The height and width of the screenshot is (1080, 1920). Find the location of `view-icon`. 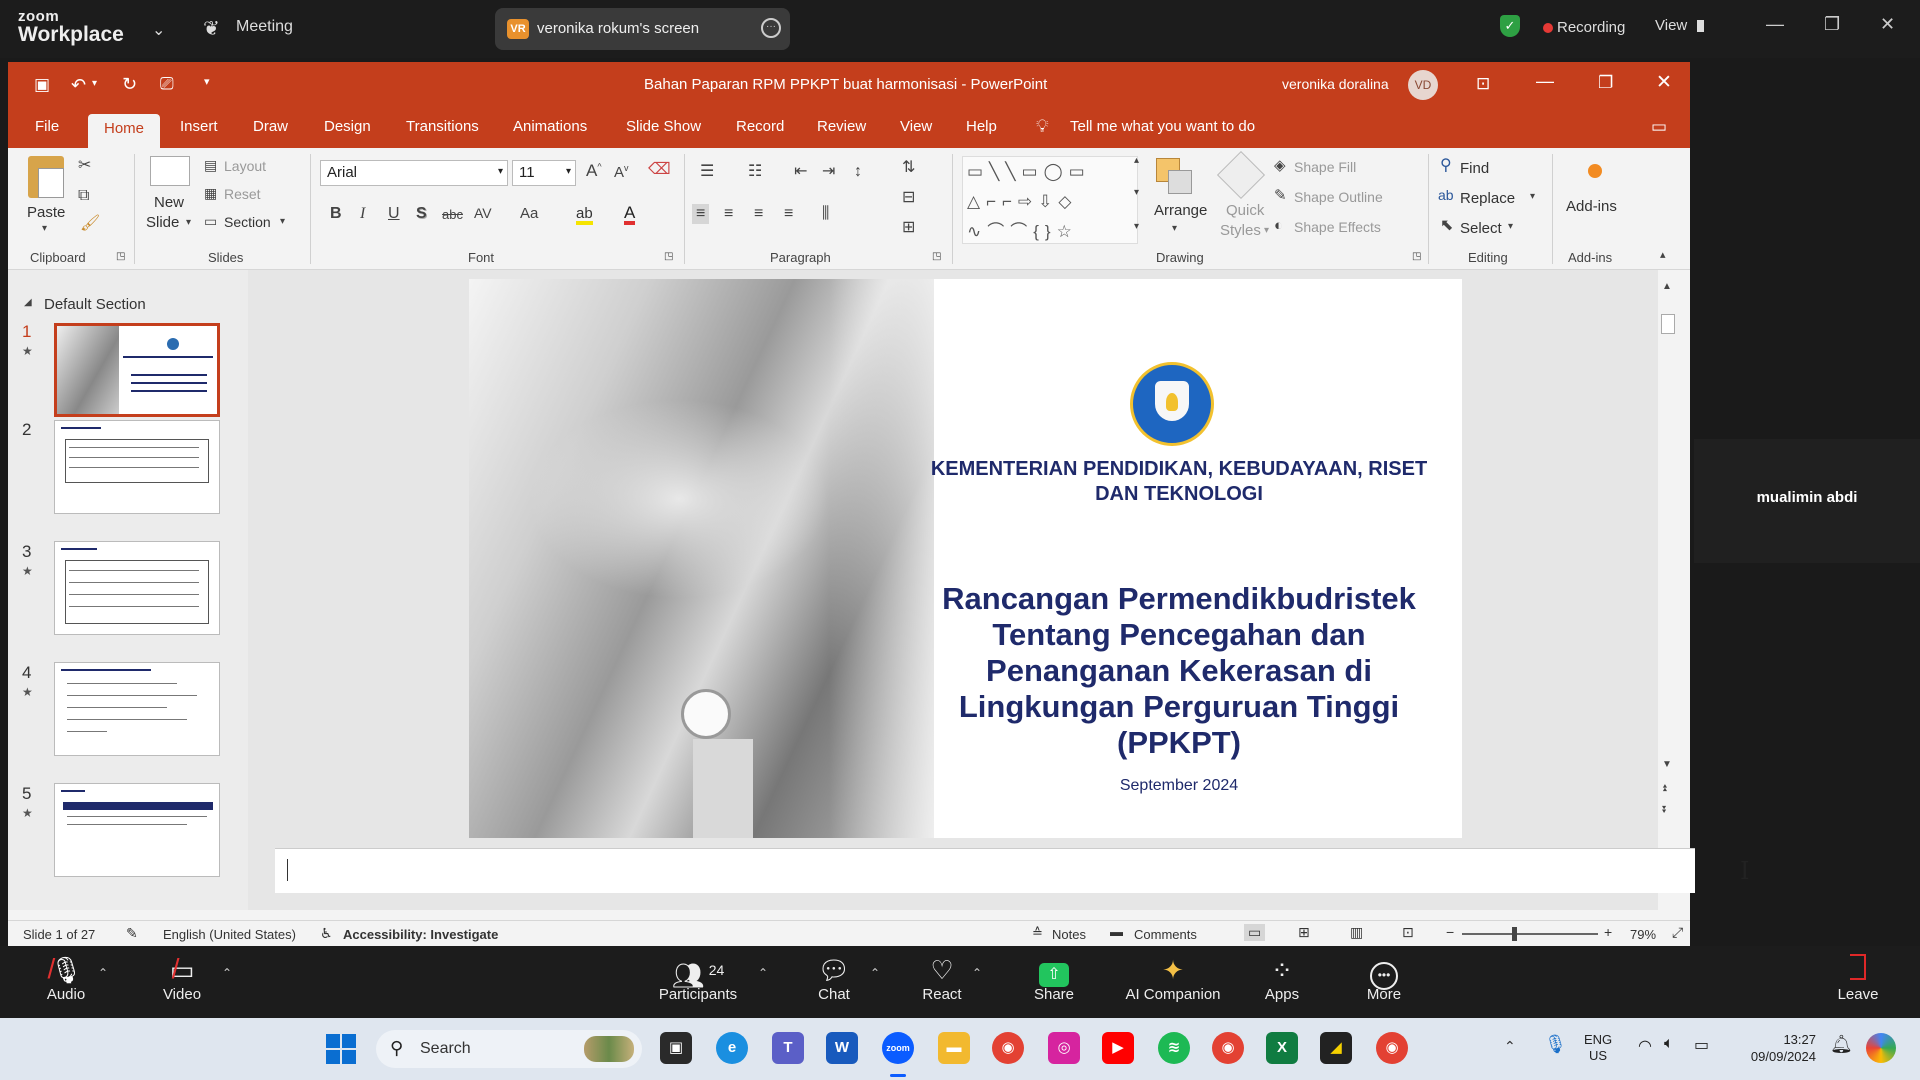

view-icon is located at coordinates (1700, 26).